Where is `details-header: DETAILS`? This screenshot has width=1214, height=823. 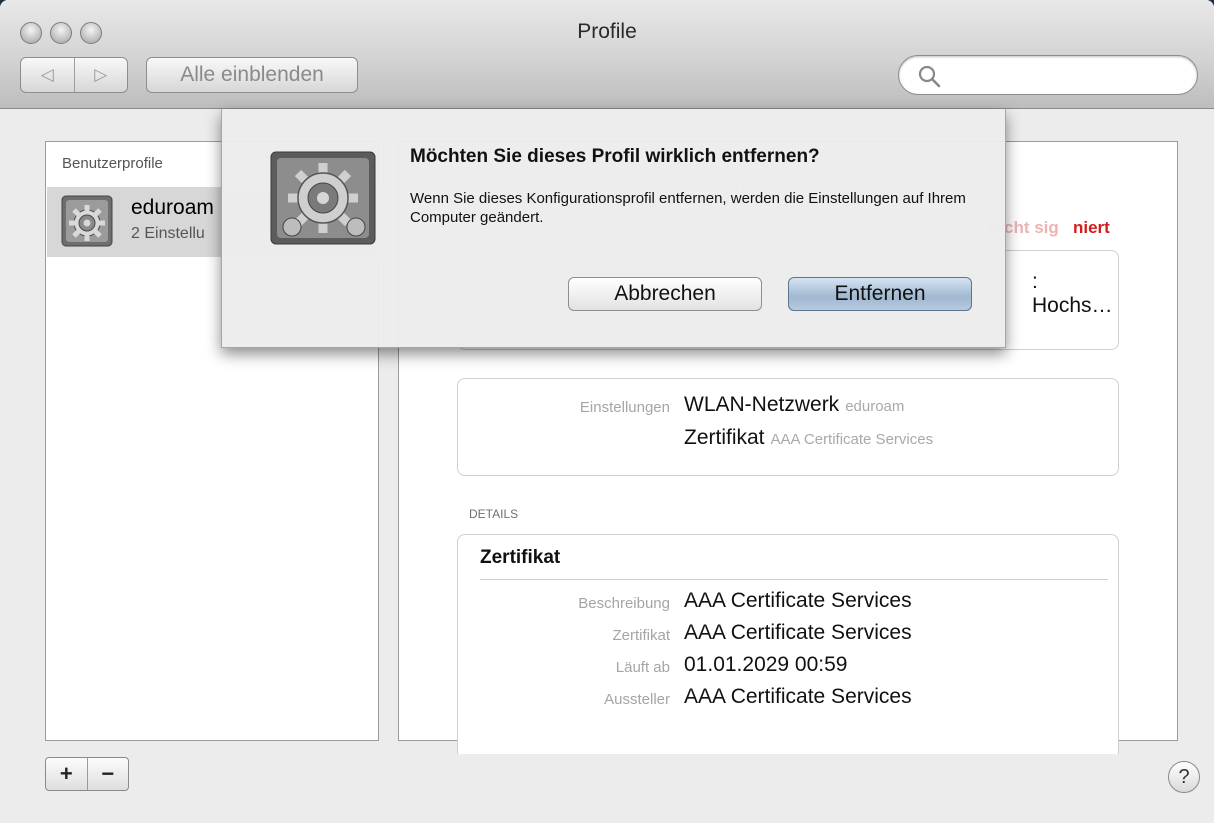
details-header: DETAILS is located at coordinates (494, 514).